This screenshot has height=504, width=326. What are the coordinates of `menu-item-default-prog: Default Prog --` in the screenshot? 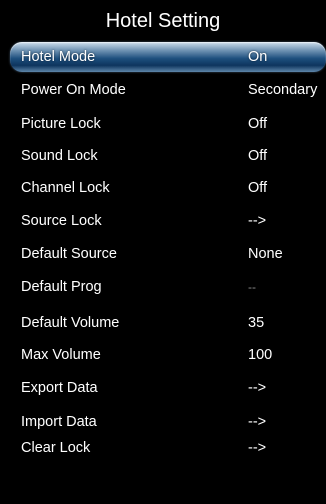 It's located at (168, 287).